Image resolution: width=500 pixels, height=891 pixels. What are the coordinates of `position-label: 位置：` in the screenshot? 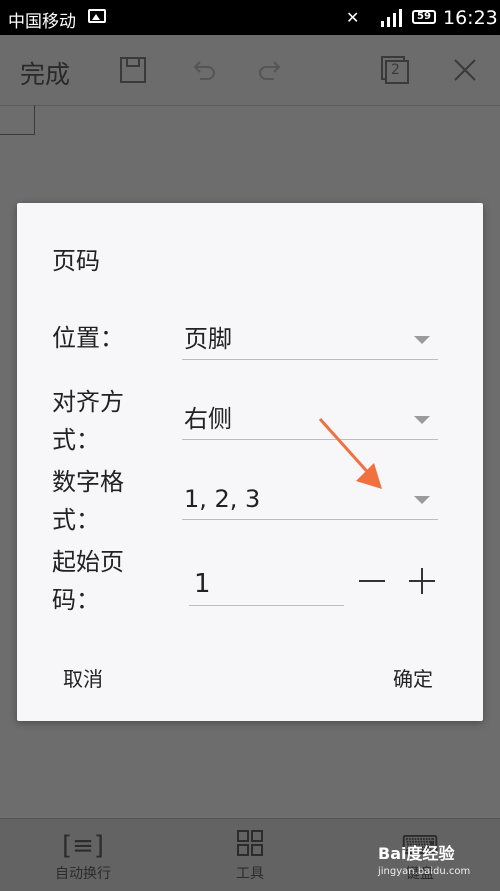 It's located at (88, 338).